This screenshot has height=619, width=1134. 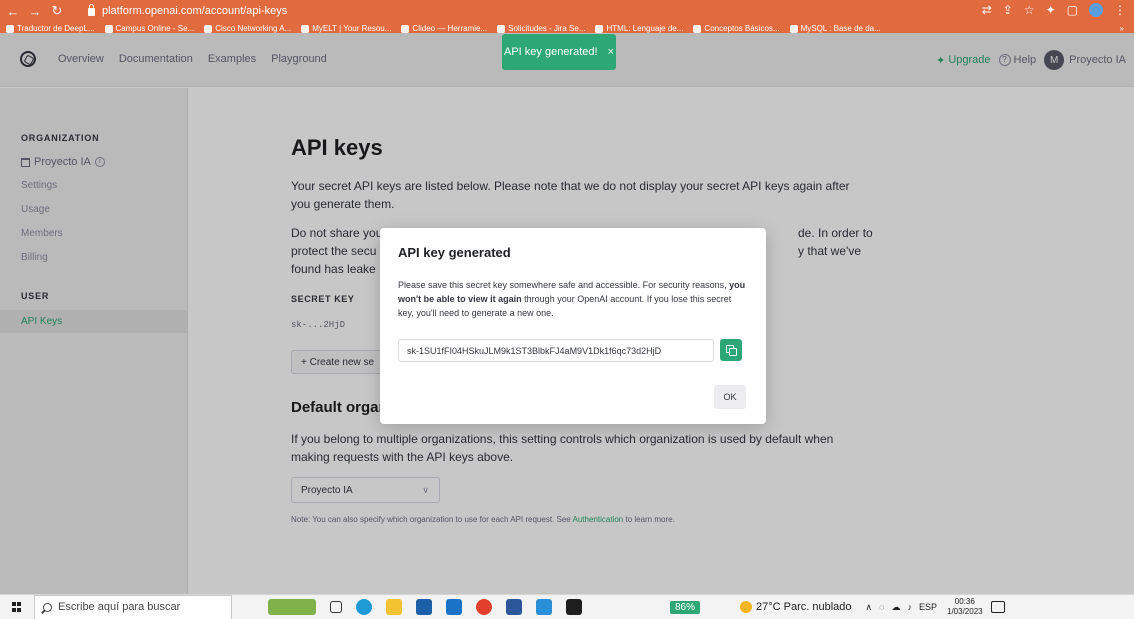 What do you see at coordinates (91, 10) in the screenshot?
I see `lock-icon` at bounding box center [91, 10].